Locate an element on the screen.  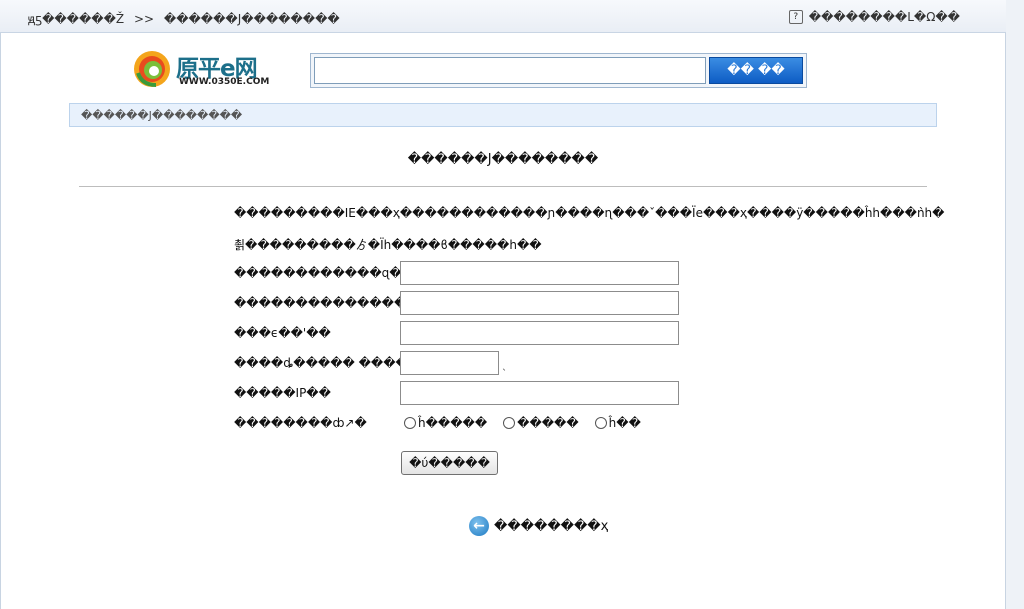
breadcrumb: ԭƽ������Ž >> ������J�������� is located at coordinates (187, 18).